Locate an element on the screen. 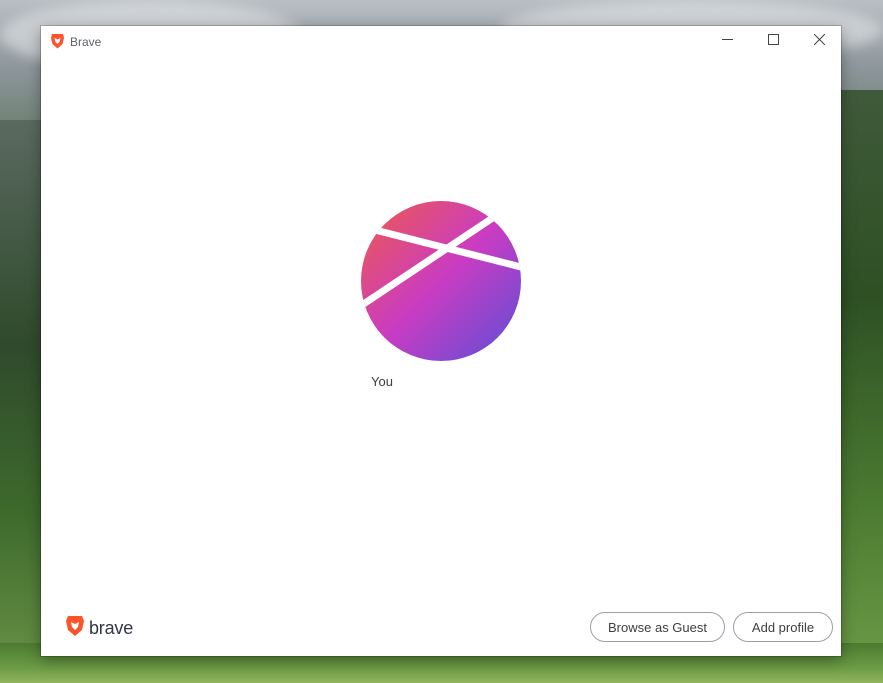 This screenshot has width=883, height=683. browse-as-guest-button: Browse as Guest is located at coordinates (657, 627).